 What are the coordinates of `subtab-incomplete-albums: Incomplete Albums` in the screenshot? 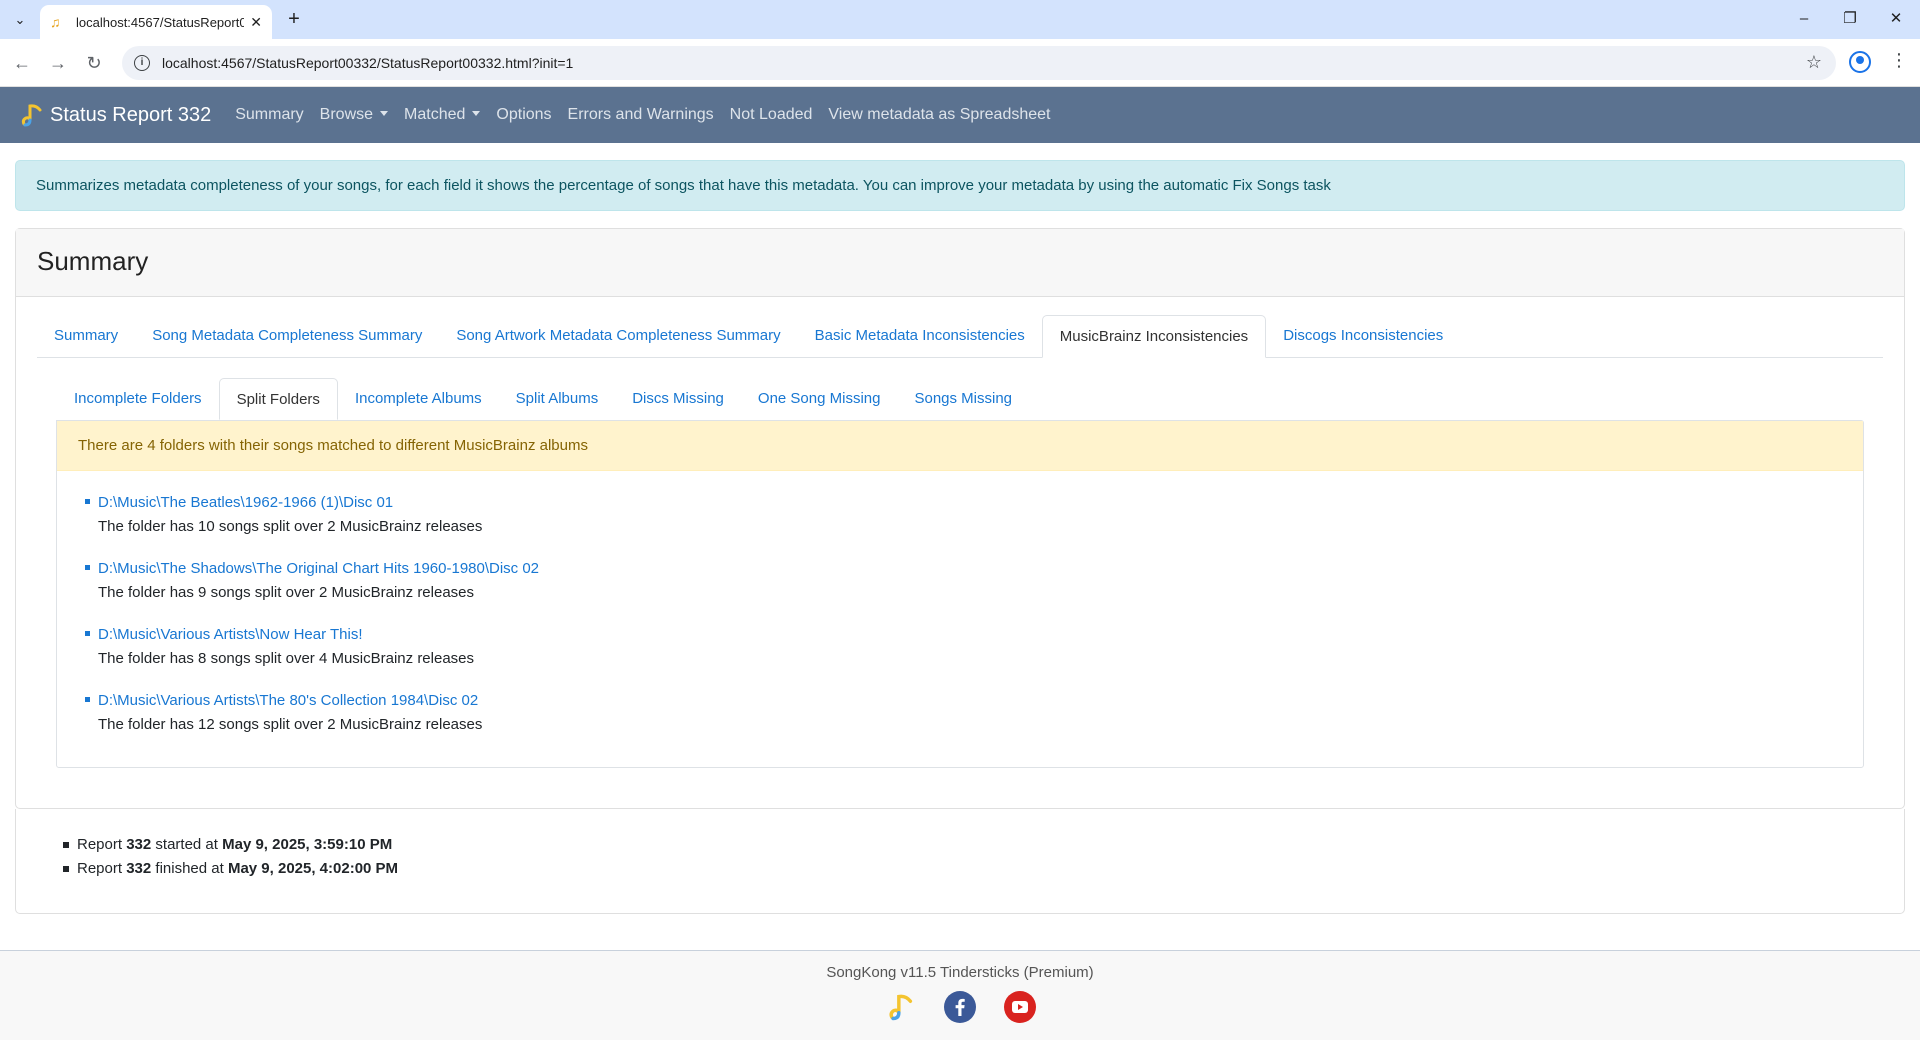 It's located at (418, 399).